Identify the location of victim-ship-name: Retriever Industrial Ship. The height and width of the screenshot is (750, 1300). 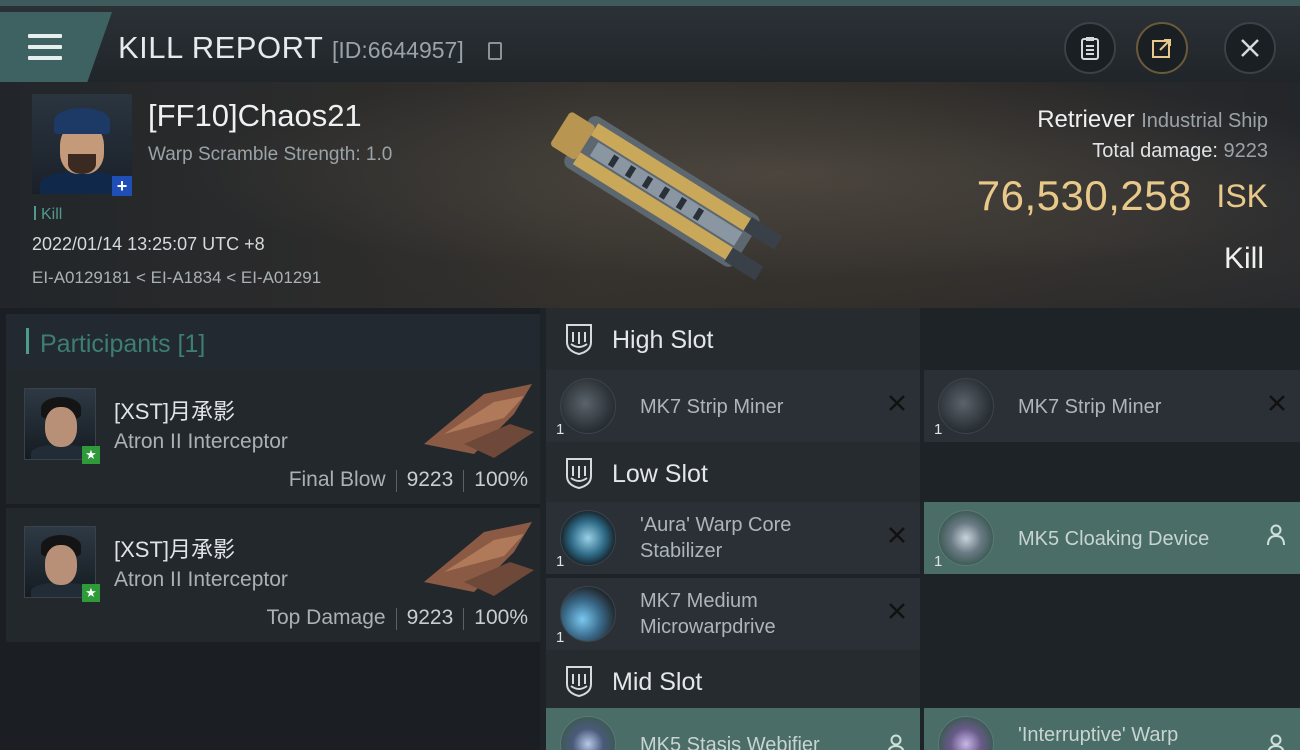
(1152, 120).